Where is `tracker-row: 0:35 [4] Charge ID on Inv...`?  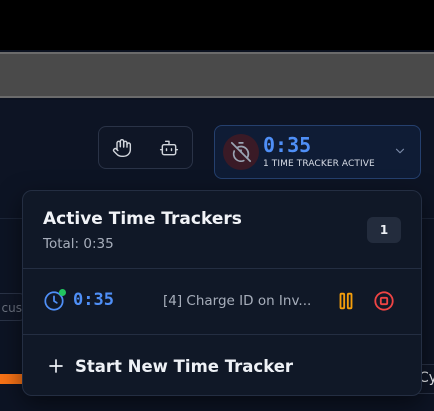
tracker-row: 0:35 [4] Charge ID on Inv... is located at coordinates (222, 302).